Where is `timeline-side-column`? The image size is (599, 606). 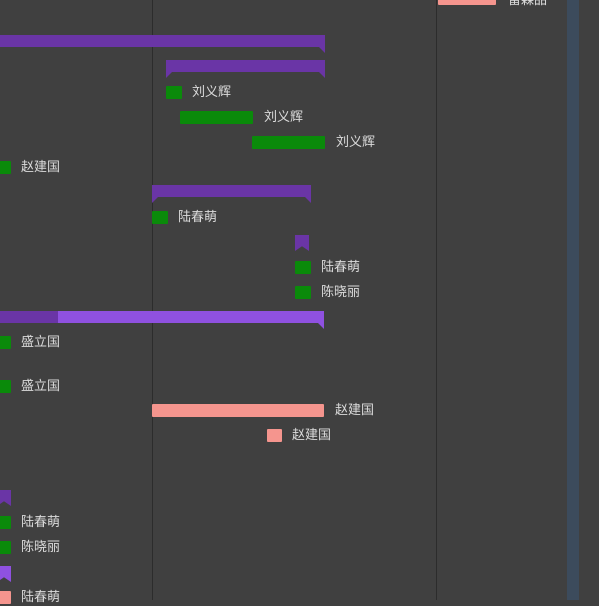 timeline-side-column is located at coordinates (573, 300).